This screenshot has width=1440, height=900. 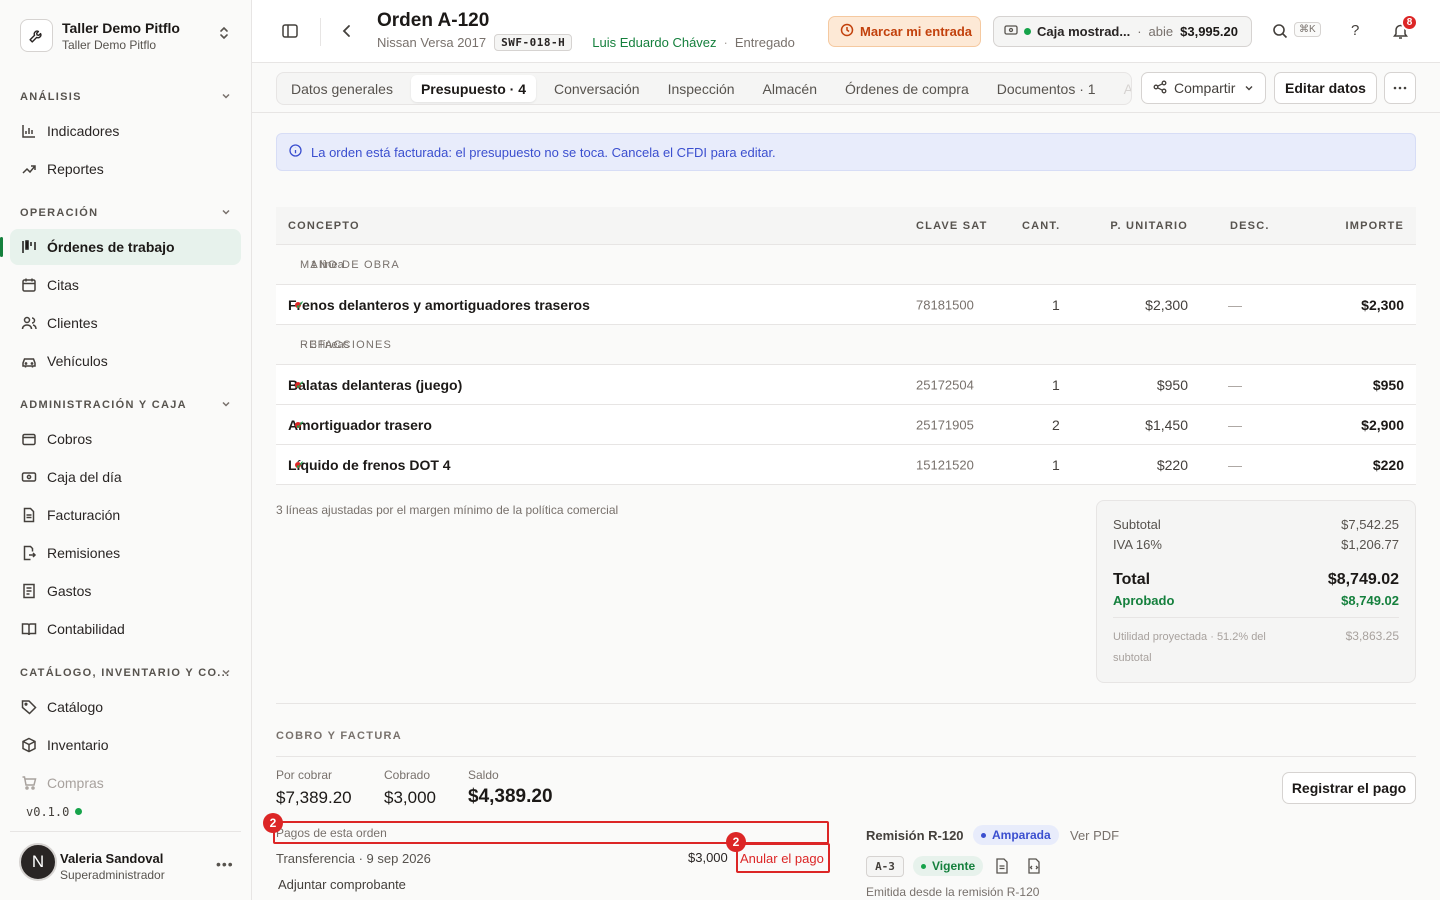 I want to click on cash-register-icon, so click(x=29, y=477).